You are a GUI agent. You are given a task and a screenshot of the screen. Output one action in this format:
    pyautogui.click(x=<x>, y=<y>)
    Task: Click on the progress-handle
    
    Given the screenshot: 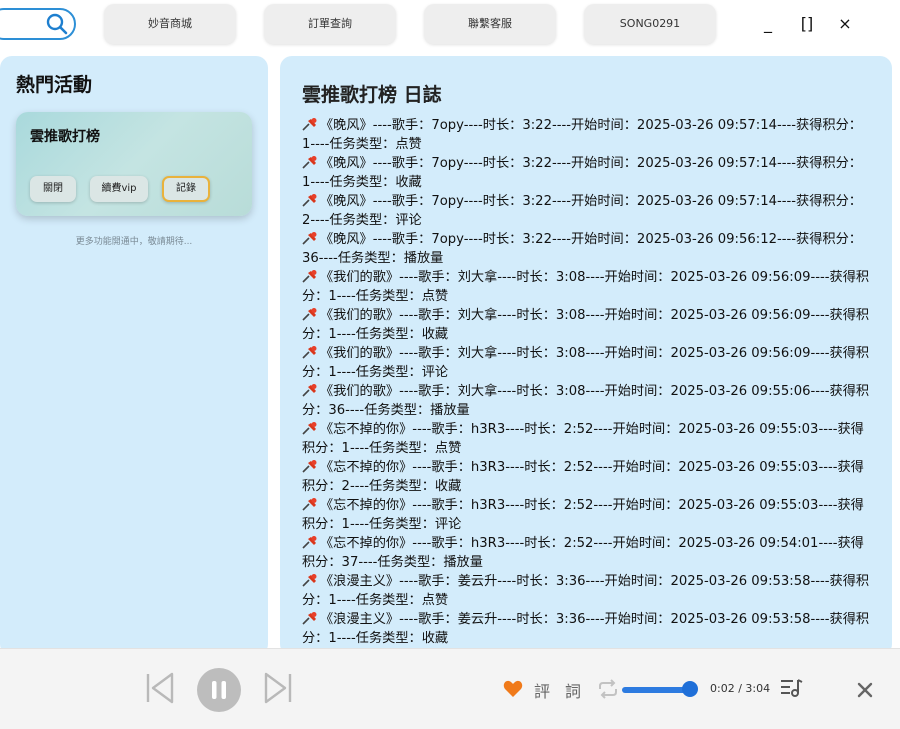 What is the action you would take?
    pyautogui.click(x=690, y=689)
    